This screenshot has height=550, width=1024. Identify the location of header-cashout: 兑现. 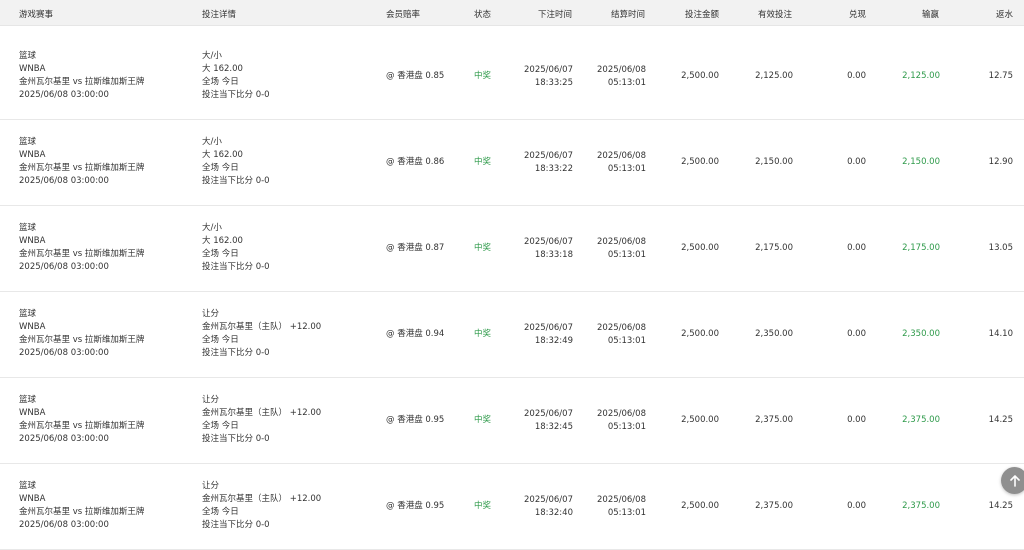
(858, 15).